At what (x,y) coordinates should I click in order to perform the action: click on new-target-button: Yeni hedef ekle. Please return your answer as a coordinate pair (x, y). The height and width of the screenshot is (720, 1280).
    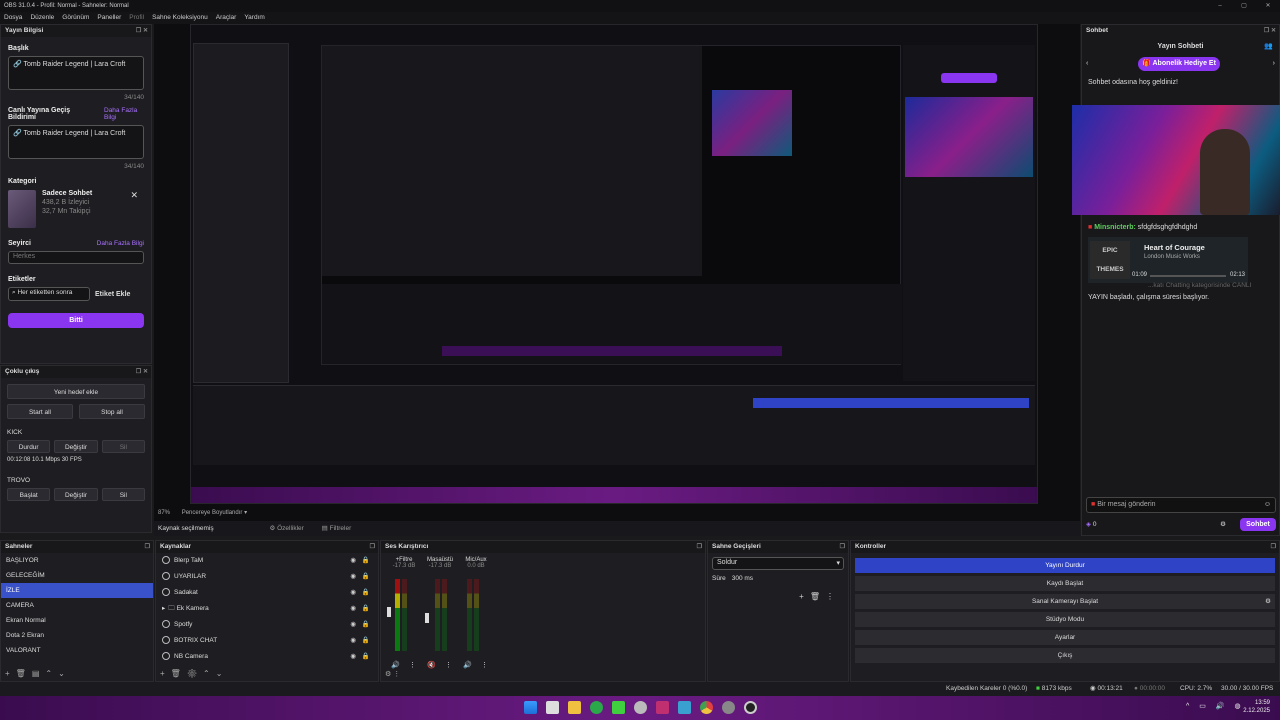
    Looking at the image, I should click on (76, 391).